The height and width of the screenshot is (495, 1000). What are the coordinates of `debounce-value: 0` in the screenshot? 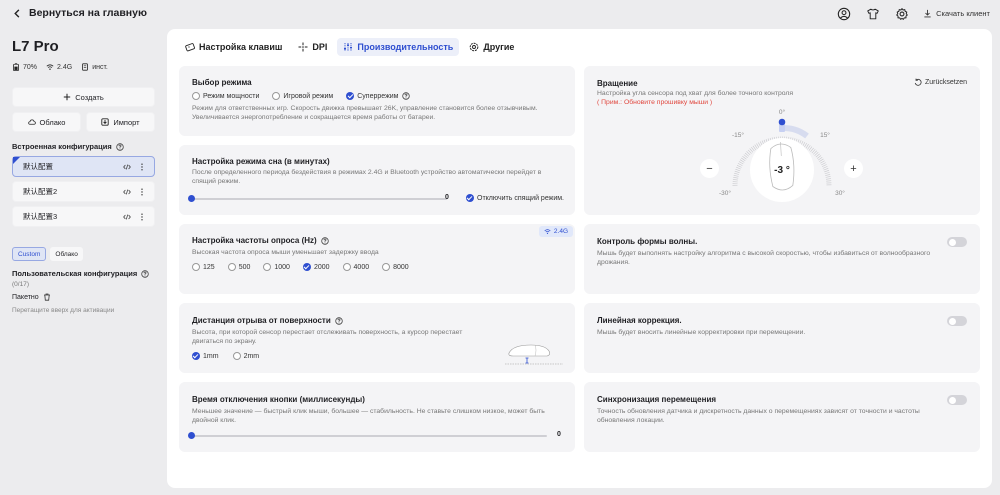 It's located at (559, 434).